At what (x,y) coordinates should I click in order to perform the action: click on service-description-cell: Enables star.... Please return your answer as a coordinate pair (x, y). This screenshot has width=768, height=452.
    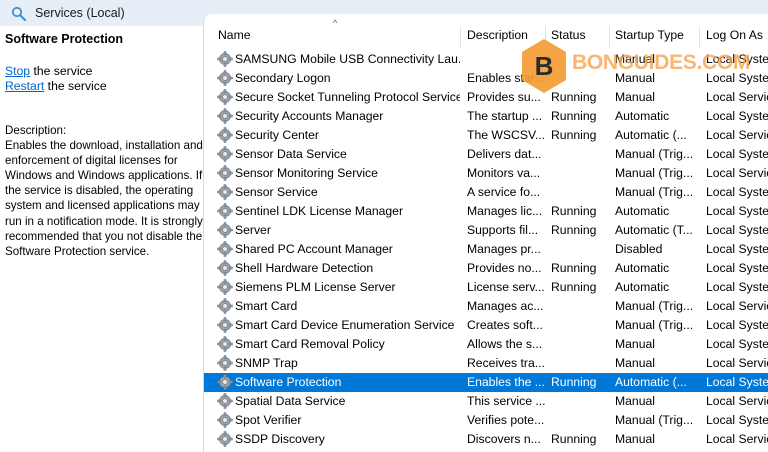
    Looking at the image, I should click on (506, 78).